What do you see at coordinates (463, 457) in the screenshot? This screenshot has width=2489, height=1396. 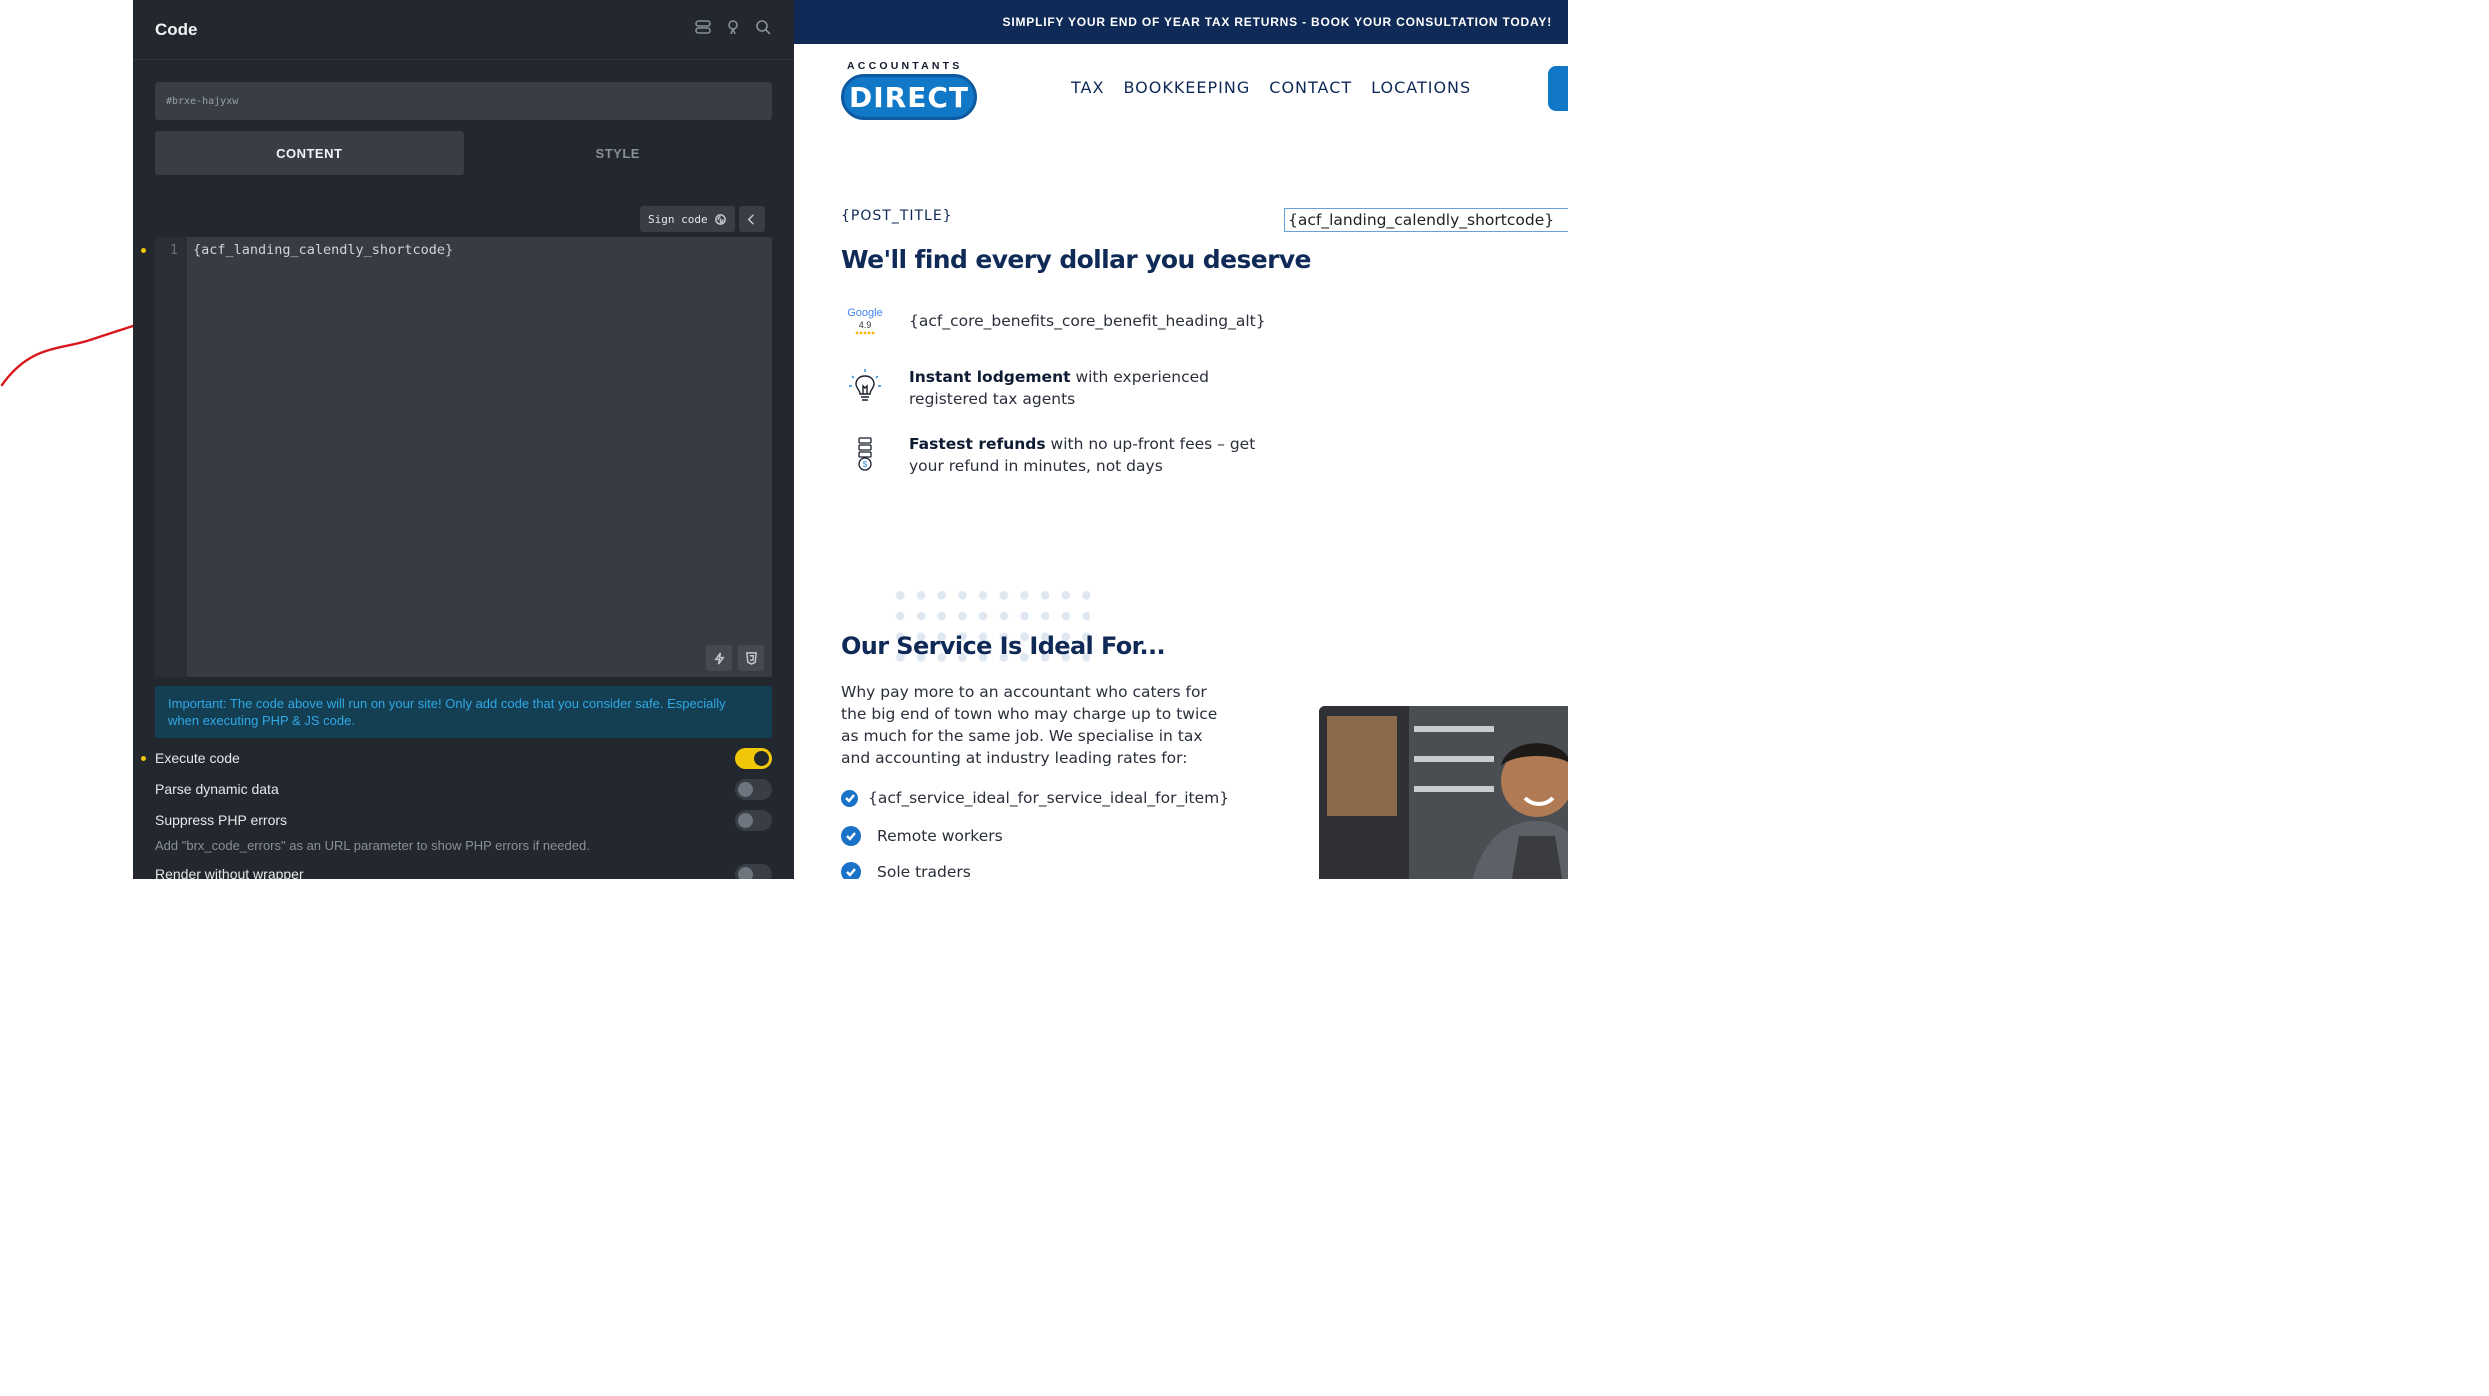 I see `code-editor: 1 {acf_landing_calendly_shortcode}` at bounding box center [463, 457].